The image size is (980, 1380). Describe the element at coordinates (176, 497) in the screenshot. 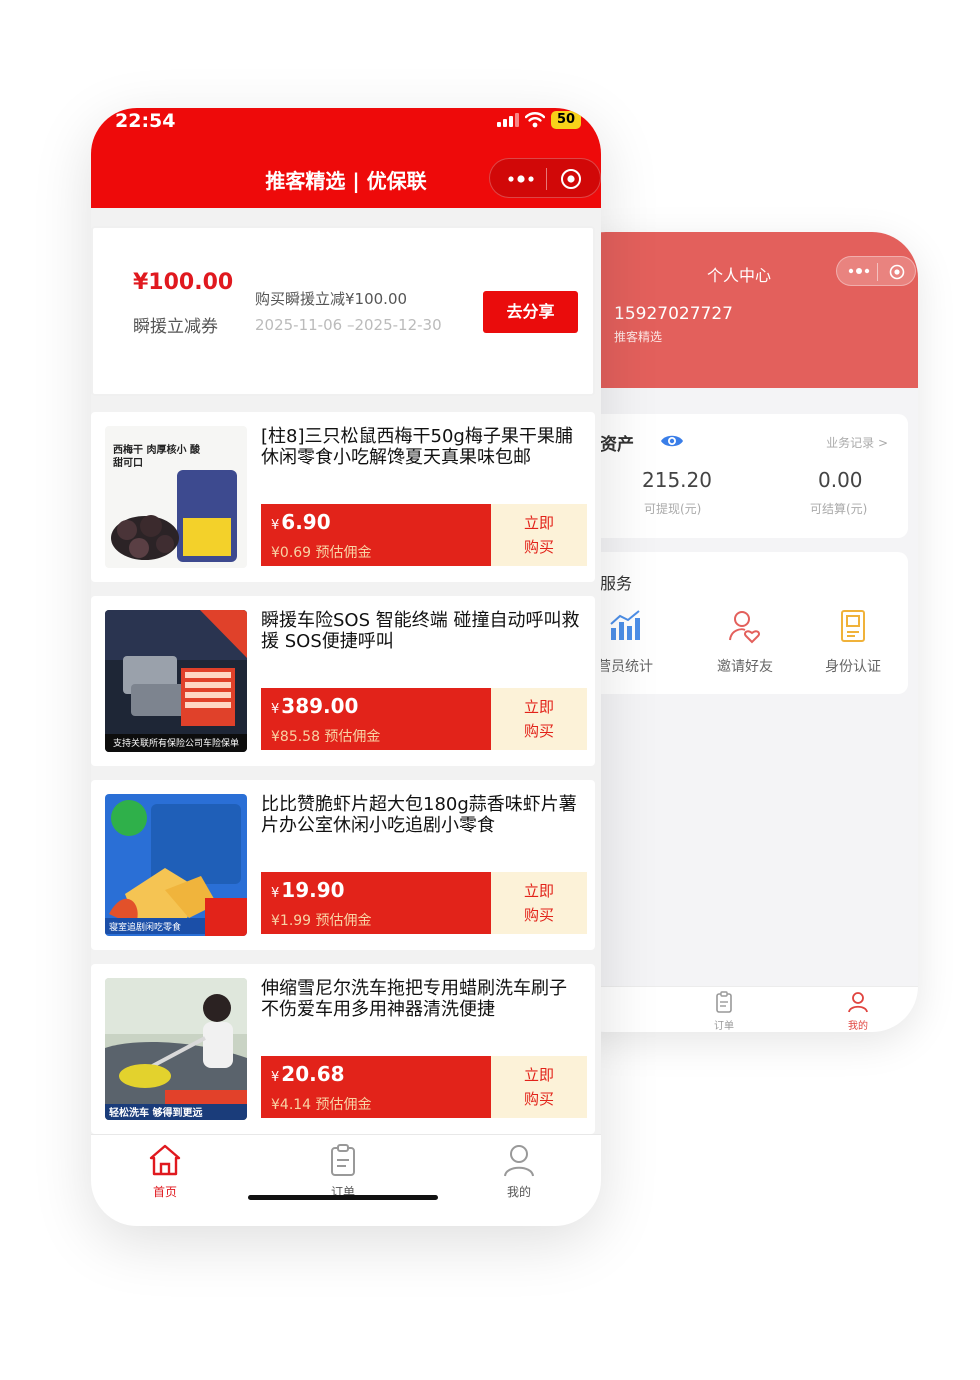

I see `product-image: 西梅干 肉厚核小 酸甜可口` at that location.